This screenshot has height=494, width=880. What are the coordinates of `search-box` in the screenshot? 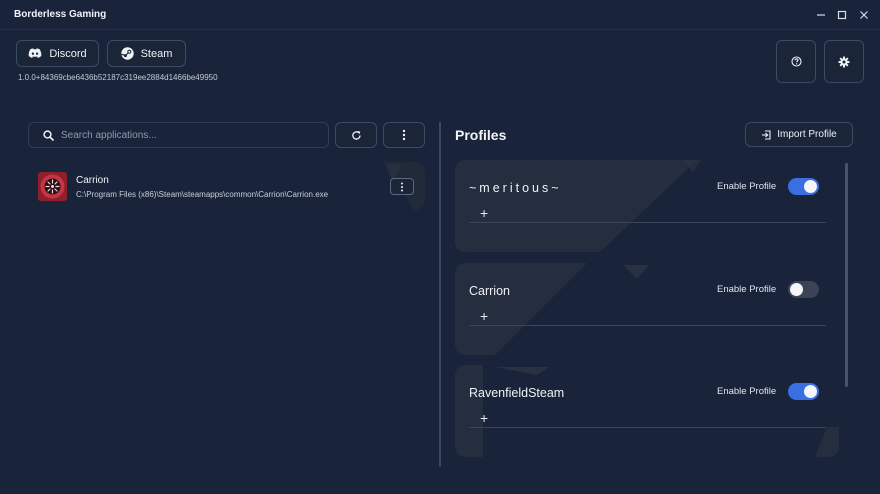 It's located at (178, 135).